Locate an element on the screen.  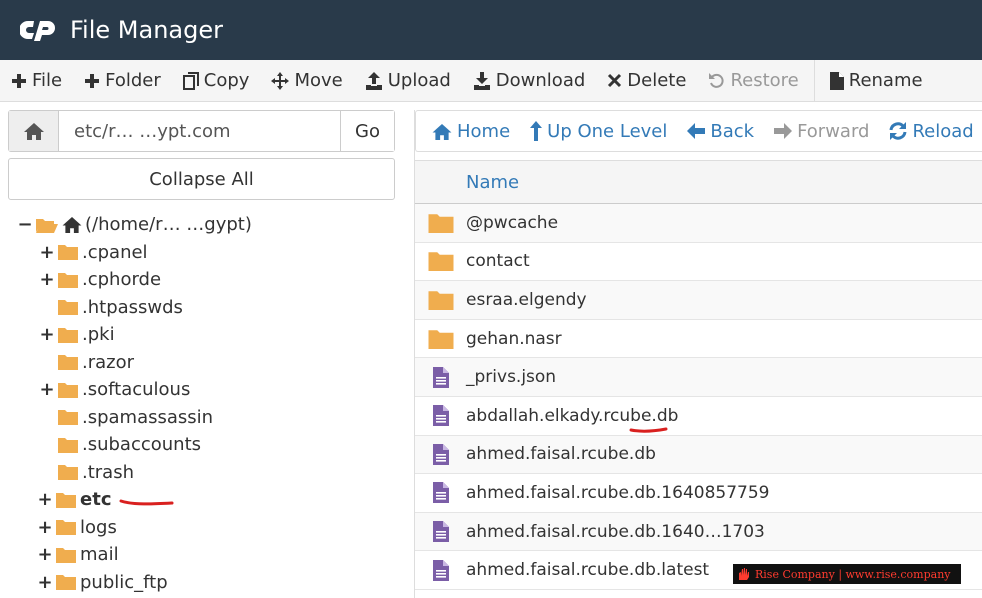
home-icon is located at coordinates (72, 225).